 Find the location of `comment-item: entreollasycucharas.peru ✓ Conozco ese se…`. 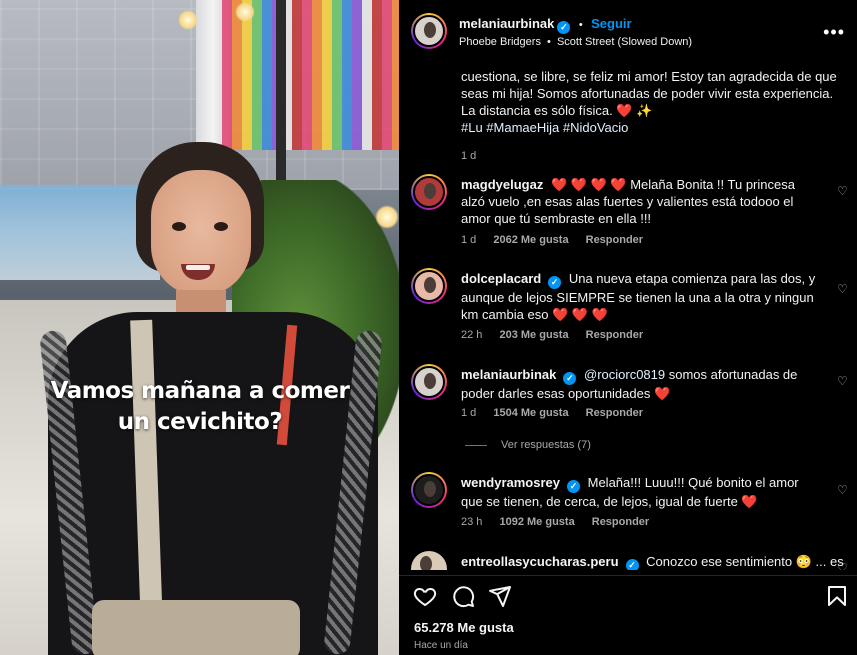

comment-item: entreollasycucharas.peru ✓ Conozco ese se… is located at coordinates (628, 560).